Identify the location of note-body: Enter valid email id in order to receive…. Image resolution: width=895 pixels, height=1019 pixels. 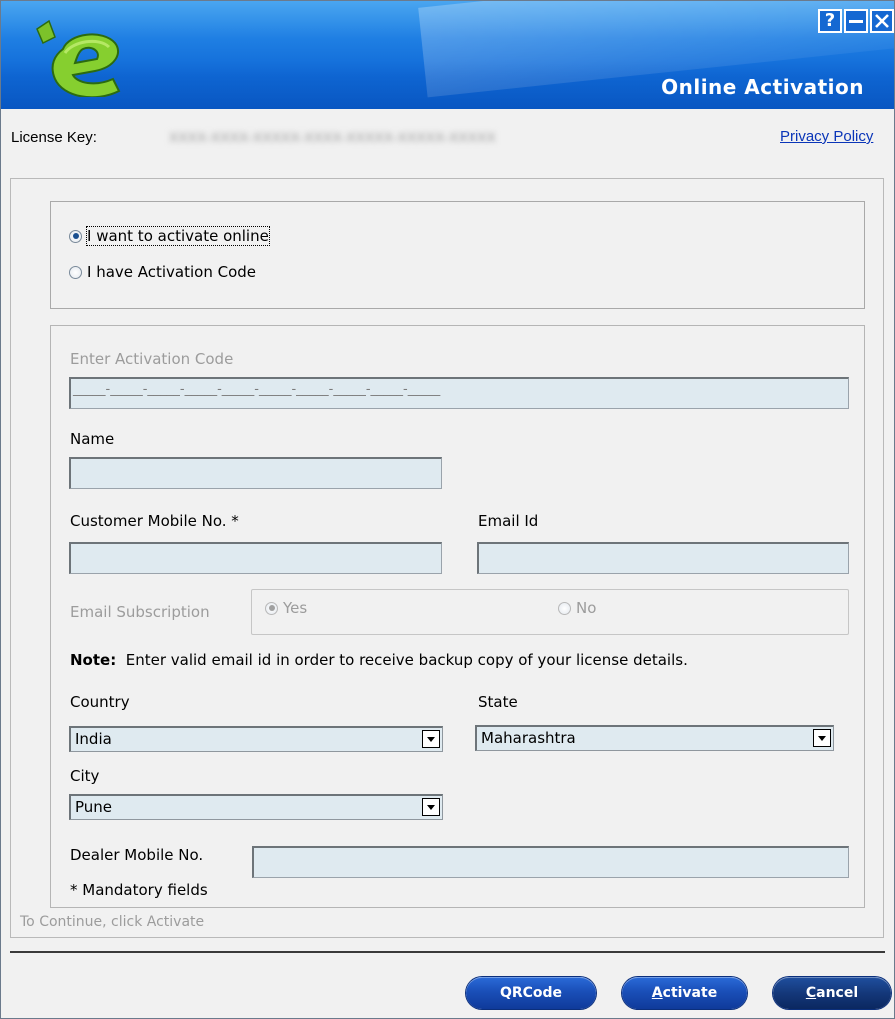
(406, 660).